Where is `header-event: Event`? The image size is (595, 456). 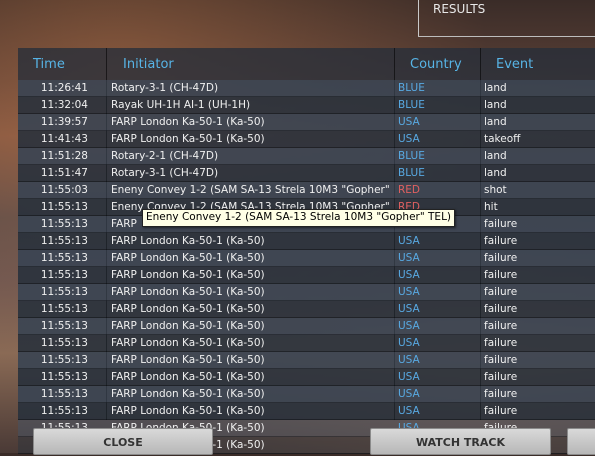 header-event: Event is located at coordinates (514, 64).